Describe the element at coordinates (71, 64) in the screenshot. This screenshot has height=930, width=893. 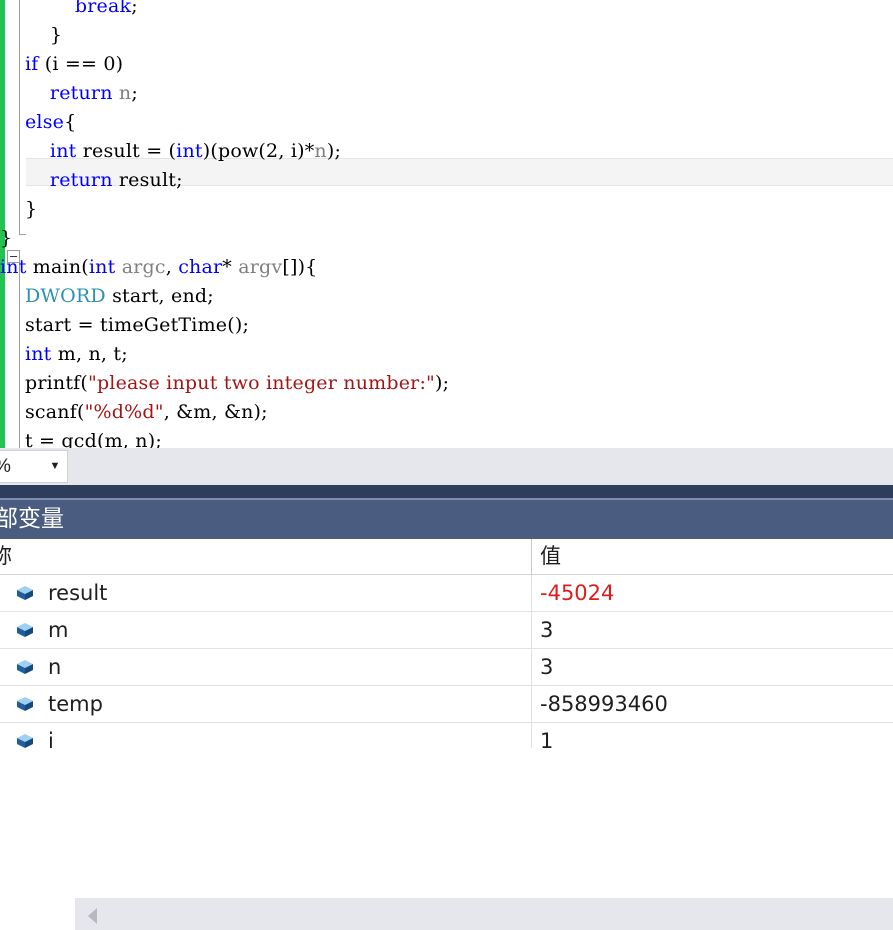
I see `code-token: (i ==` at that location.